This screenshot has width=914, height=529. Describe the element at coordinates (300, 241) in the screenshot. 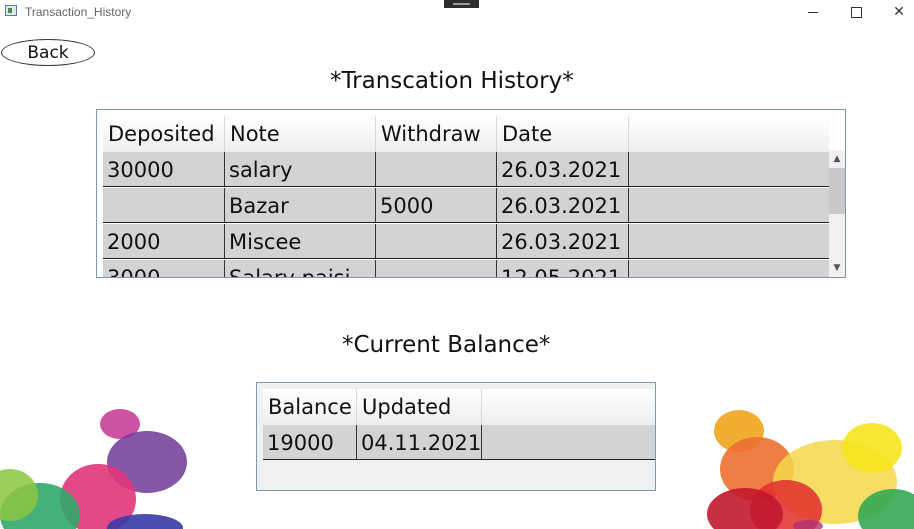

I see `cell-note: Miscee` at that location.